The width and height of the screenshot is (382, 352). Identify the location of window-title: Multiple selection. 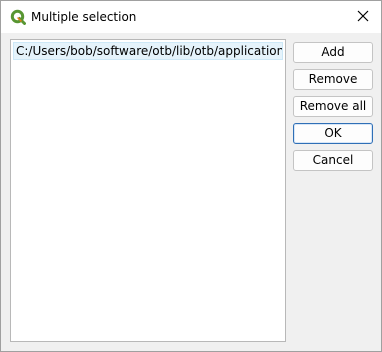
(84, 17).